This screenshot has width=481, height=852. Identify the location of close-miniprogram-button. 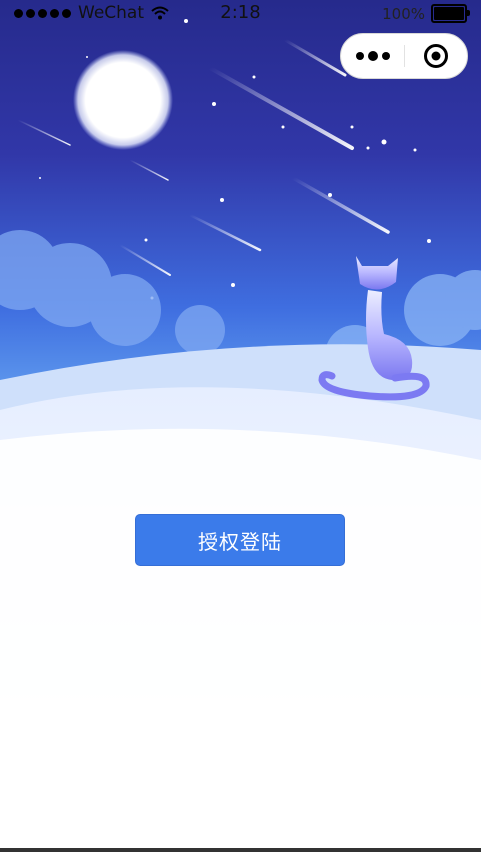
(436, 56).